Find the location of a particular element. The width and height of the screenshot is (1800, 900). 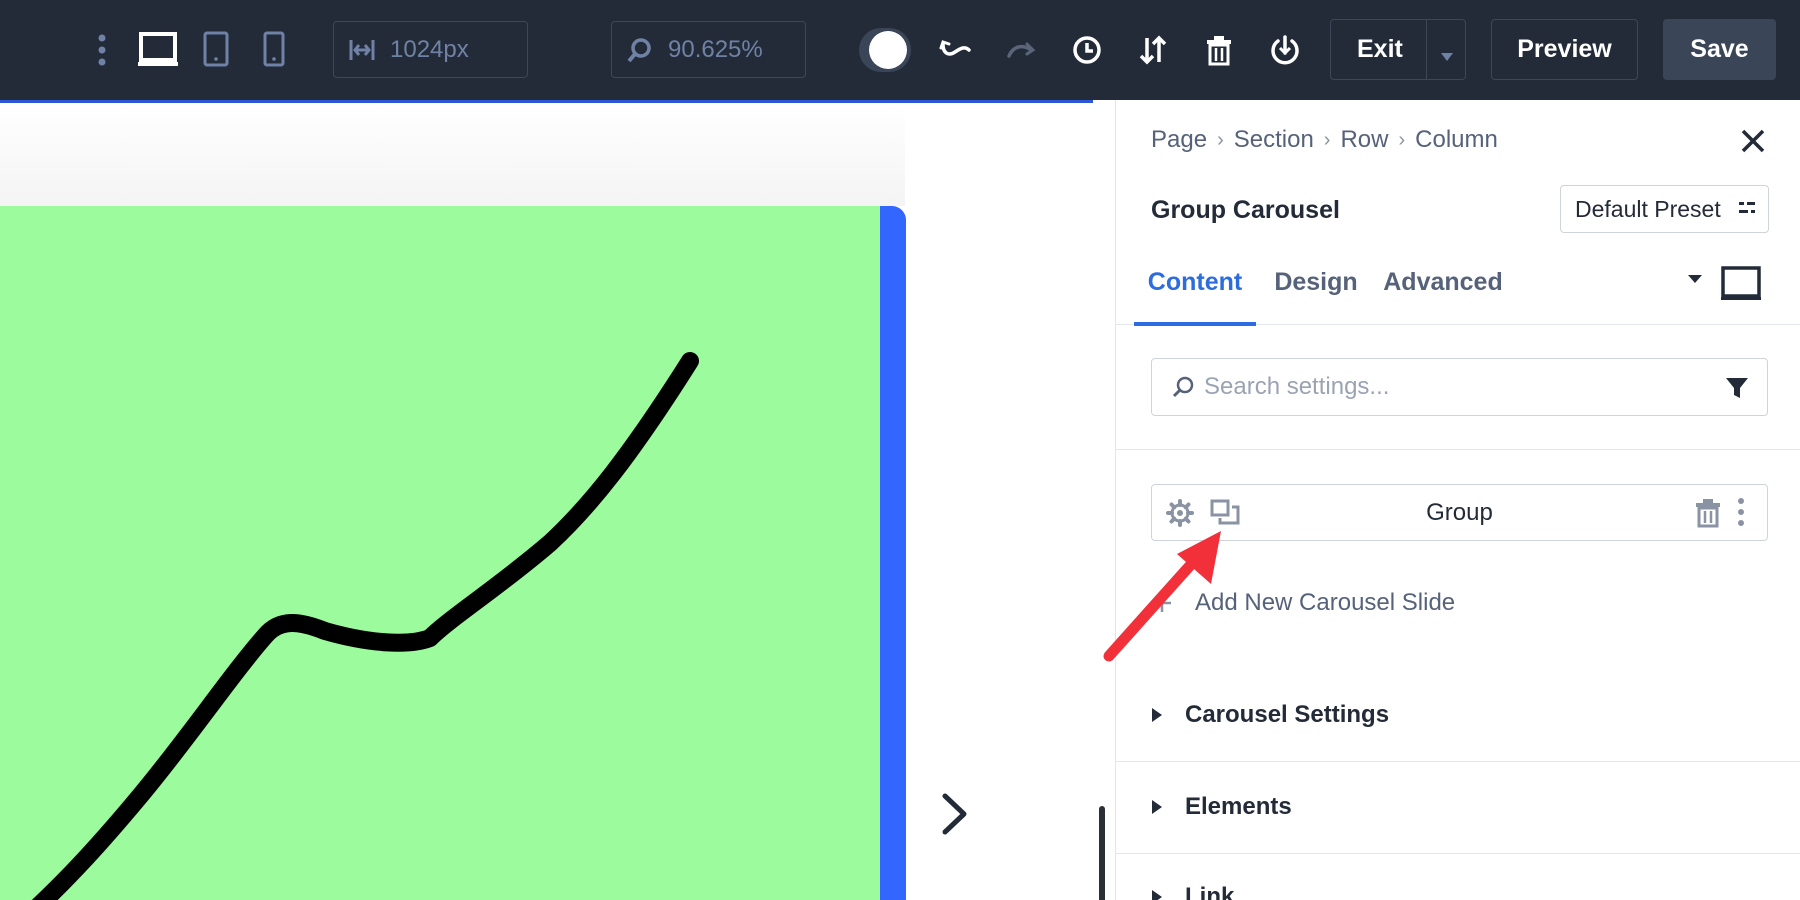

section-link-label: Link is located at coordinates (1210, 891).